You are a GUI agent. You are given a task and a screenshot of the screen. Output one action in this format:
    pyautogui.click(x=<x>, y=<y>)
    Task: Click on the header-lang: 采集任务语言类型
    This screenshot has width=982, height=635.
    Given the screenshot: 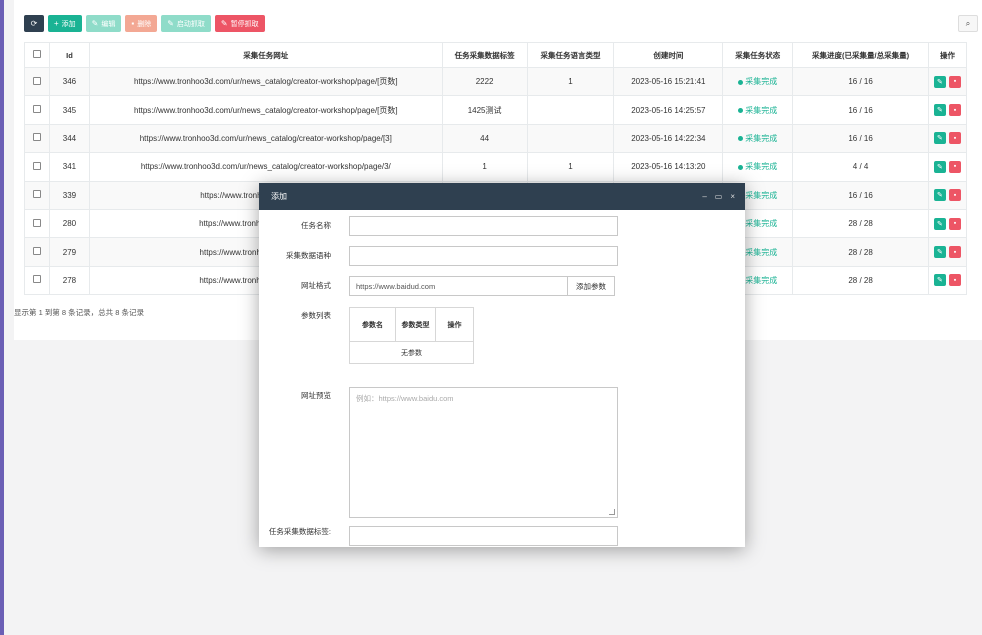 What is the action you would take?
    pyautogui.click(x=570, y=55)
    